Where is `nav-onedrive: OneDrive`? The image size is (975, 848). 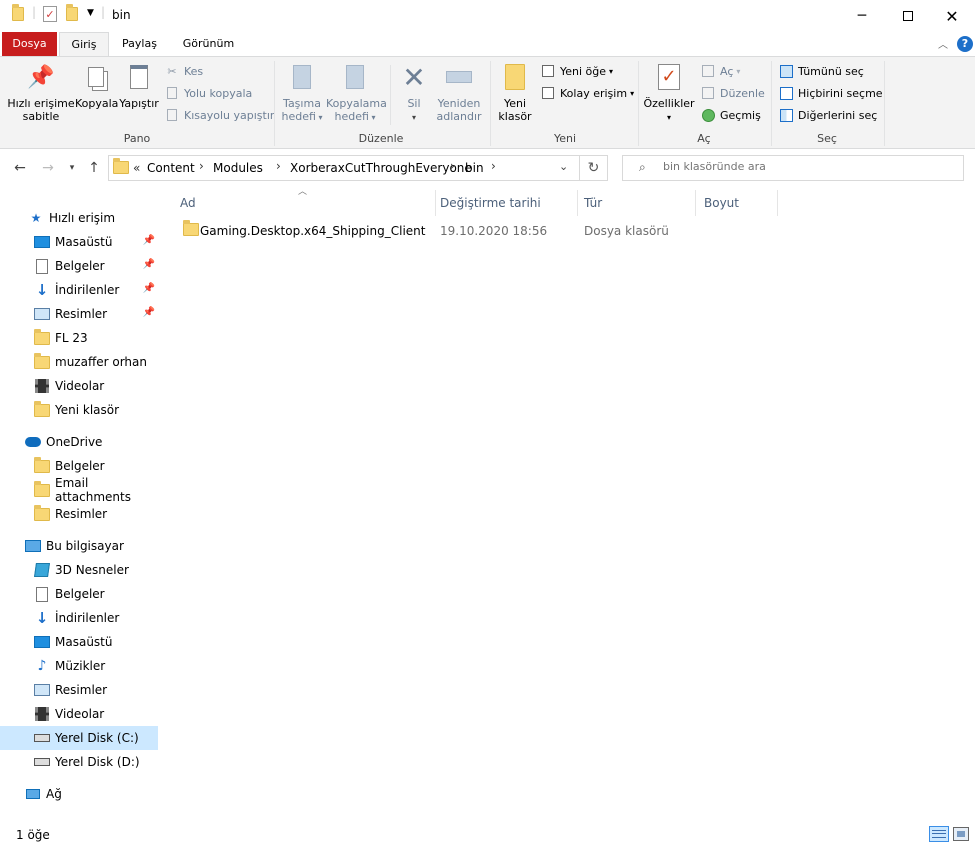
nav-onedrive: OneDrive is located at coordinates (79, 442).